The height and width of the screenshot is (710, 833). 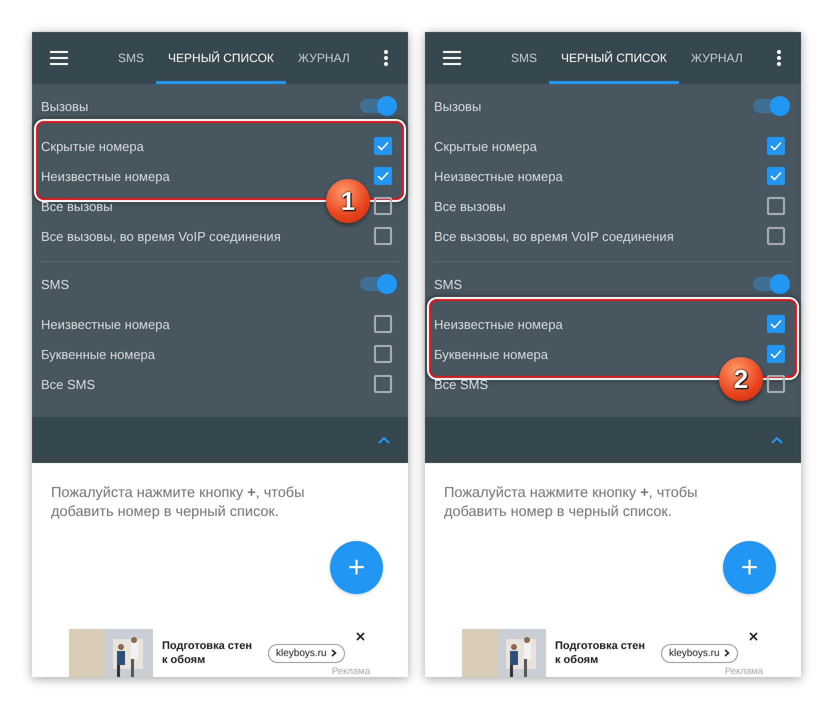 I want to click on number-badge: 1, so click(x=348, y=201).